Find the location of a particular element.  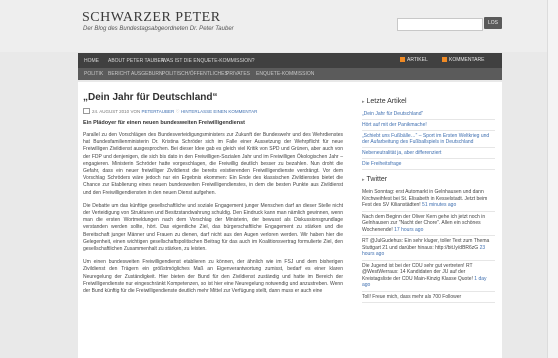

nav-item-enquete: WAS IST DIE ENQUETE-KOMMISSION? is located at coordinates (208, 61).